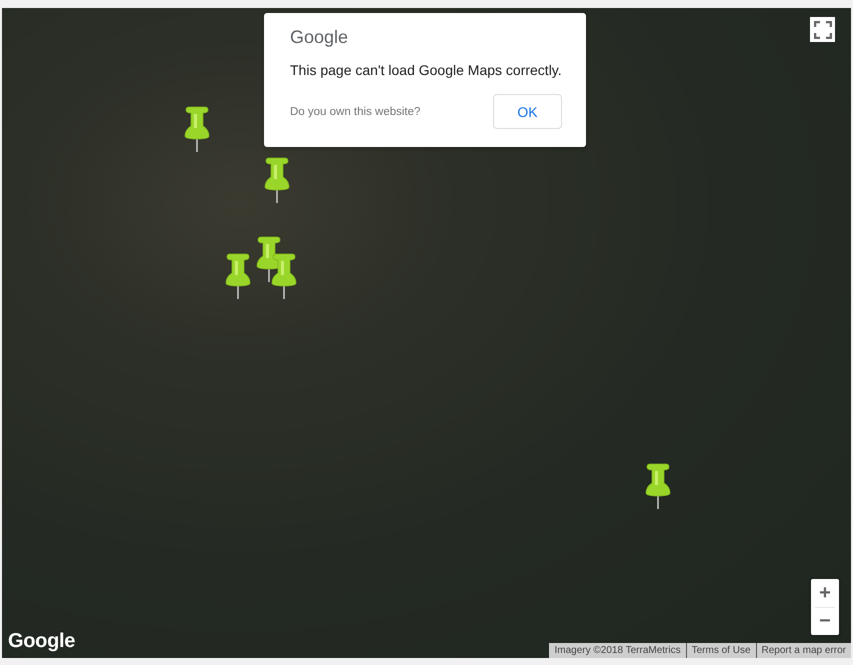 The image size is (853, 665). I want to click on attribution-link: Report a map error, so click(803, 650).